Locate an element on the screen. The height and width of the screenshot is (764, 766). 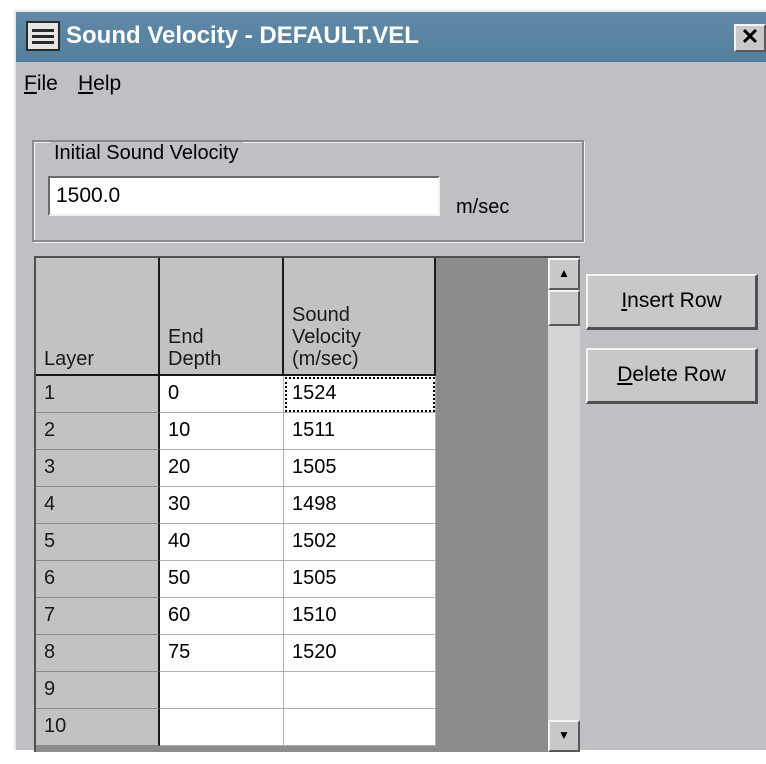
row-sound-velocity-cell: 1524 is located at coordinates (360, 394).